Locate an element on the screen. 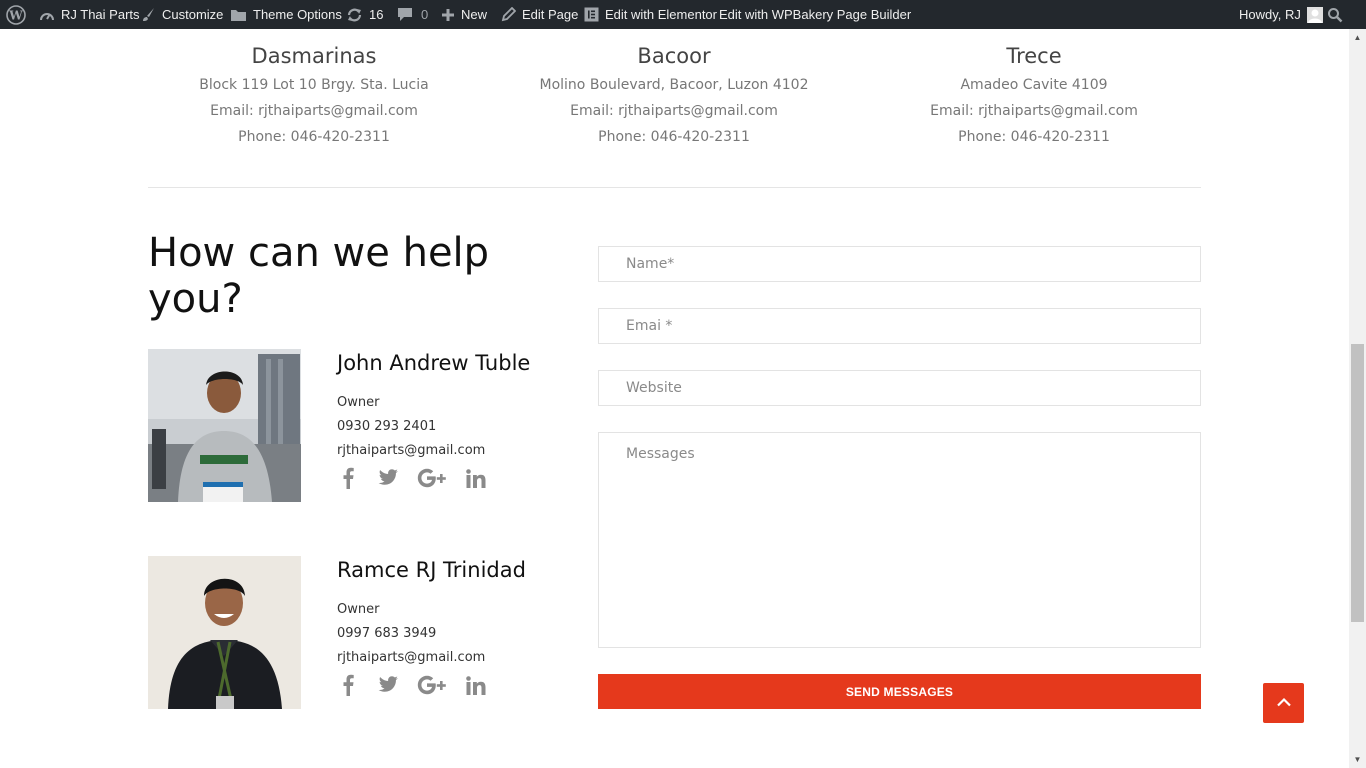 This screenshot has width=1366, height=768. admin-bar-updates: 16 is located at coordinates (364, 14).